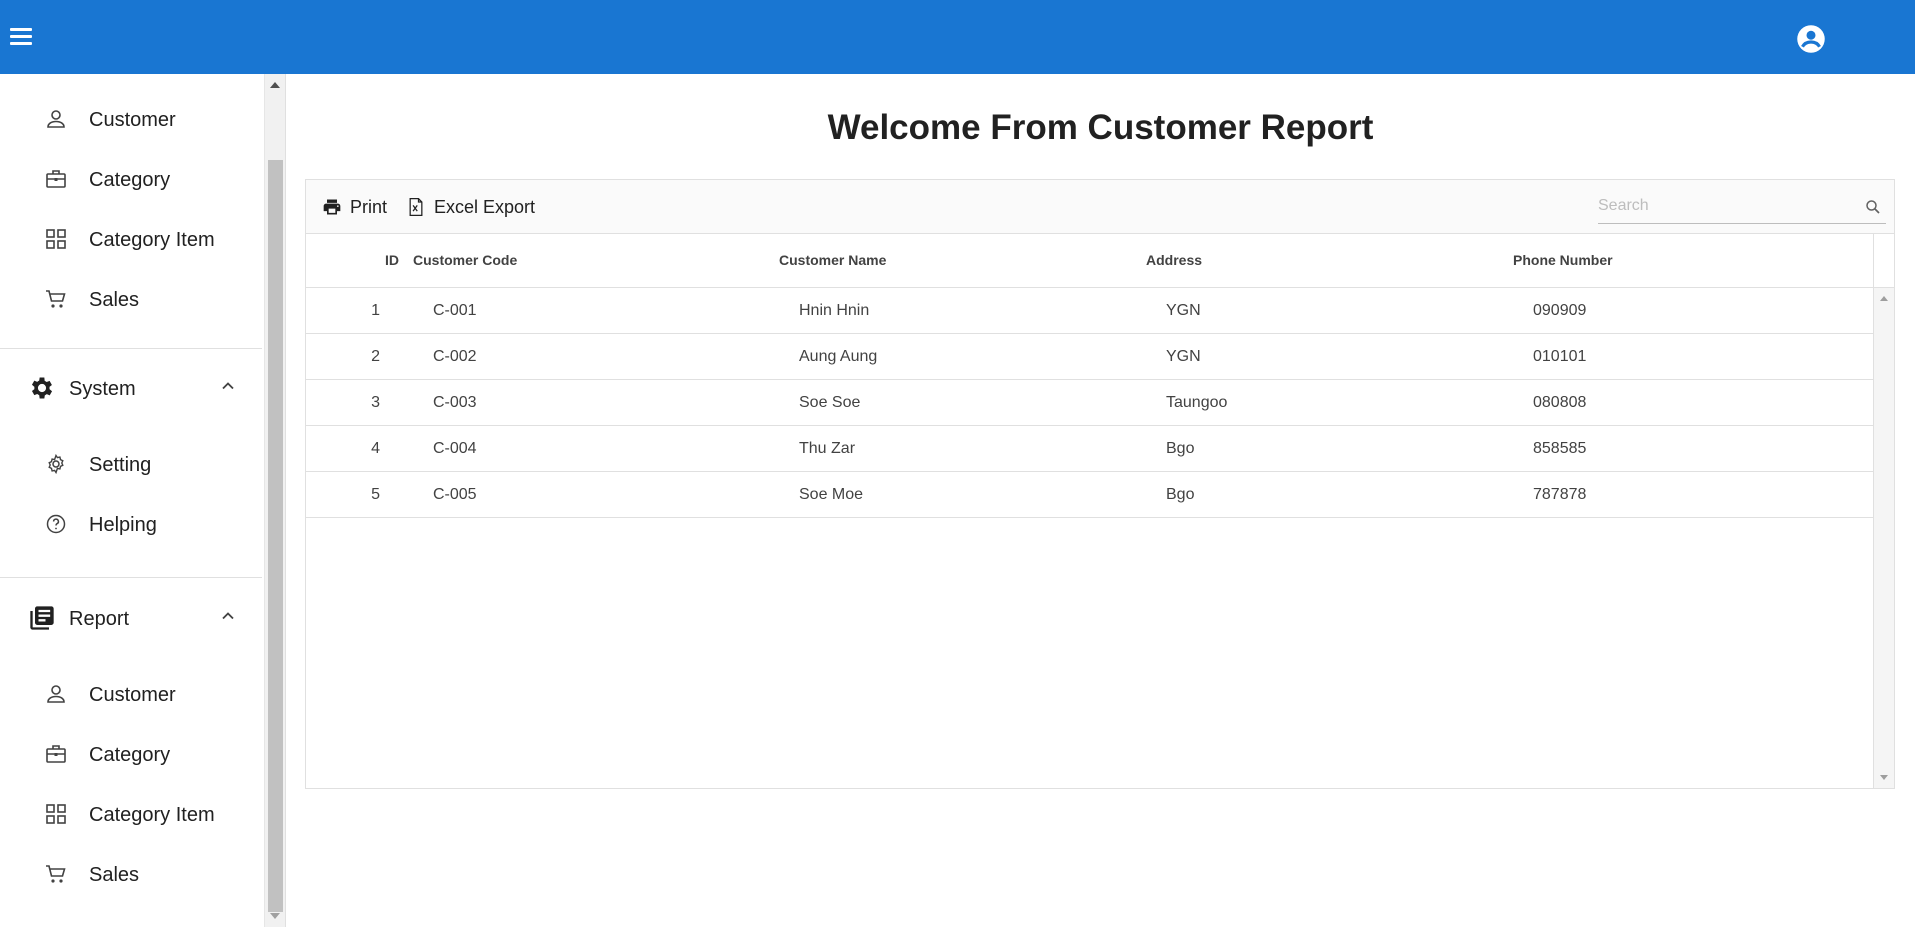 Image resolution: width=1915 pixels, height=927 pixels. I want to click on header-spacer, so click(1883, 261).